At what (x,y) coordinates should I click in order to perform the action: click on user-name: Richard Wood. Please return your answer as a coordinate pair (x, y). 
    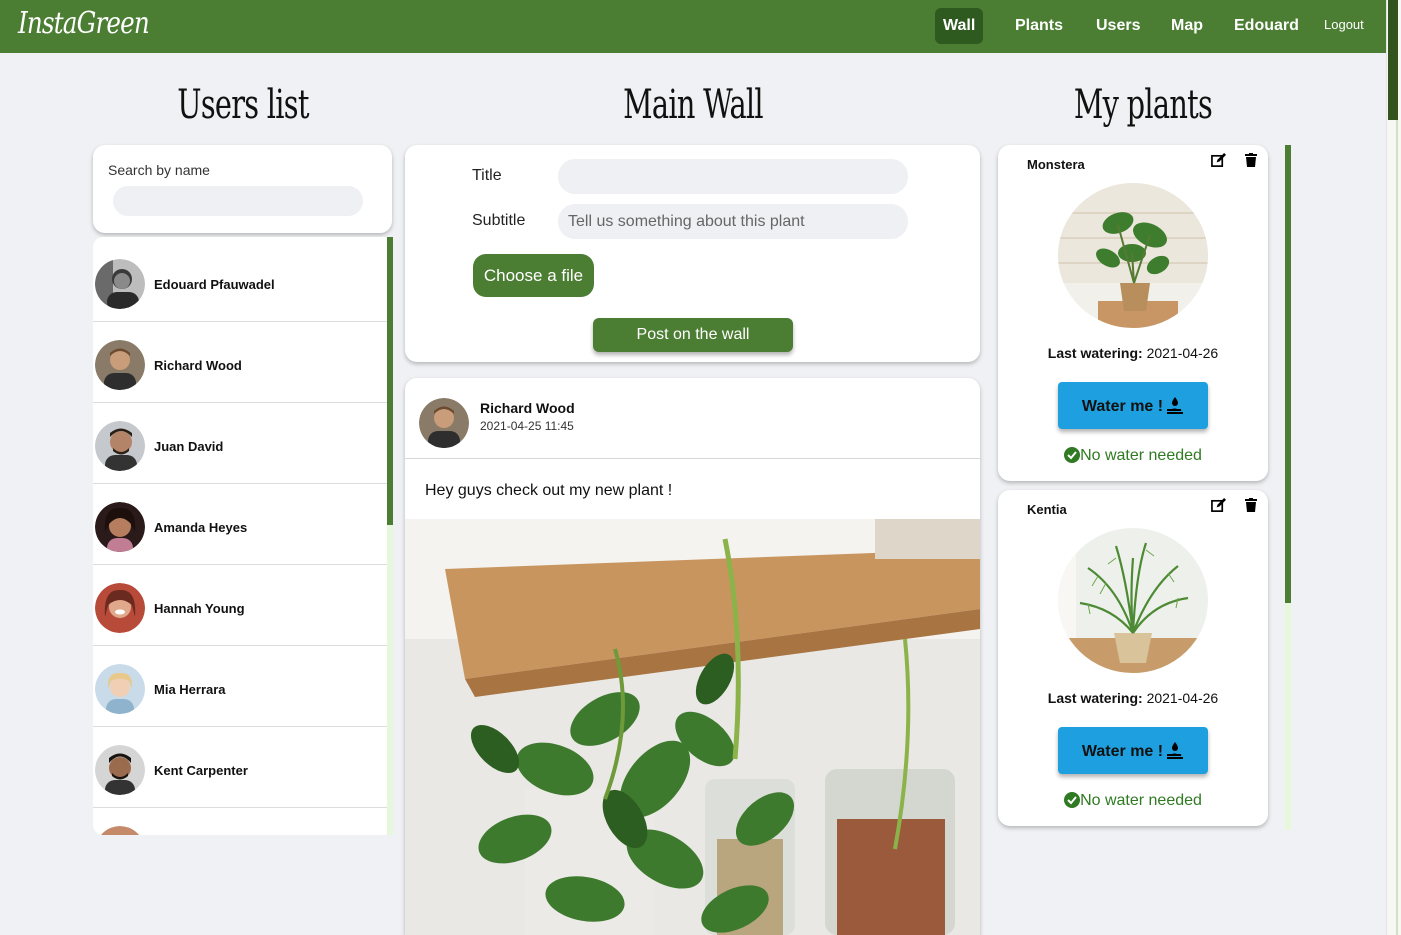
    Looking at the image, I should click on (198, 365).